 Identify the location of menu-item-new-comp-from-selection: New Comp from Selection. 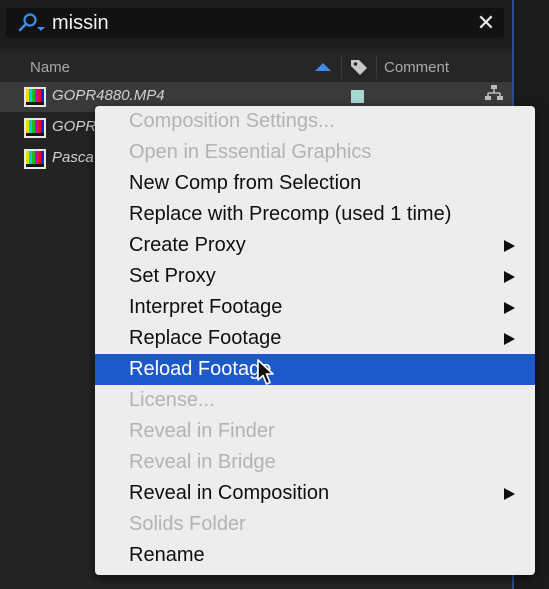
(315, 183).